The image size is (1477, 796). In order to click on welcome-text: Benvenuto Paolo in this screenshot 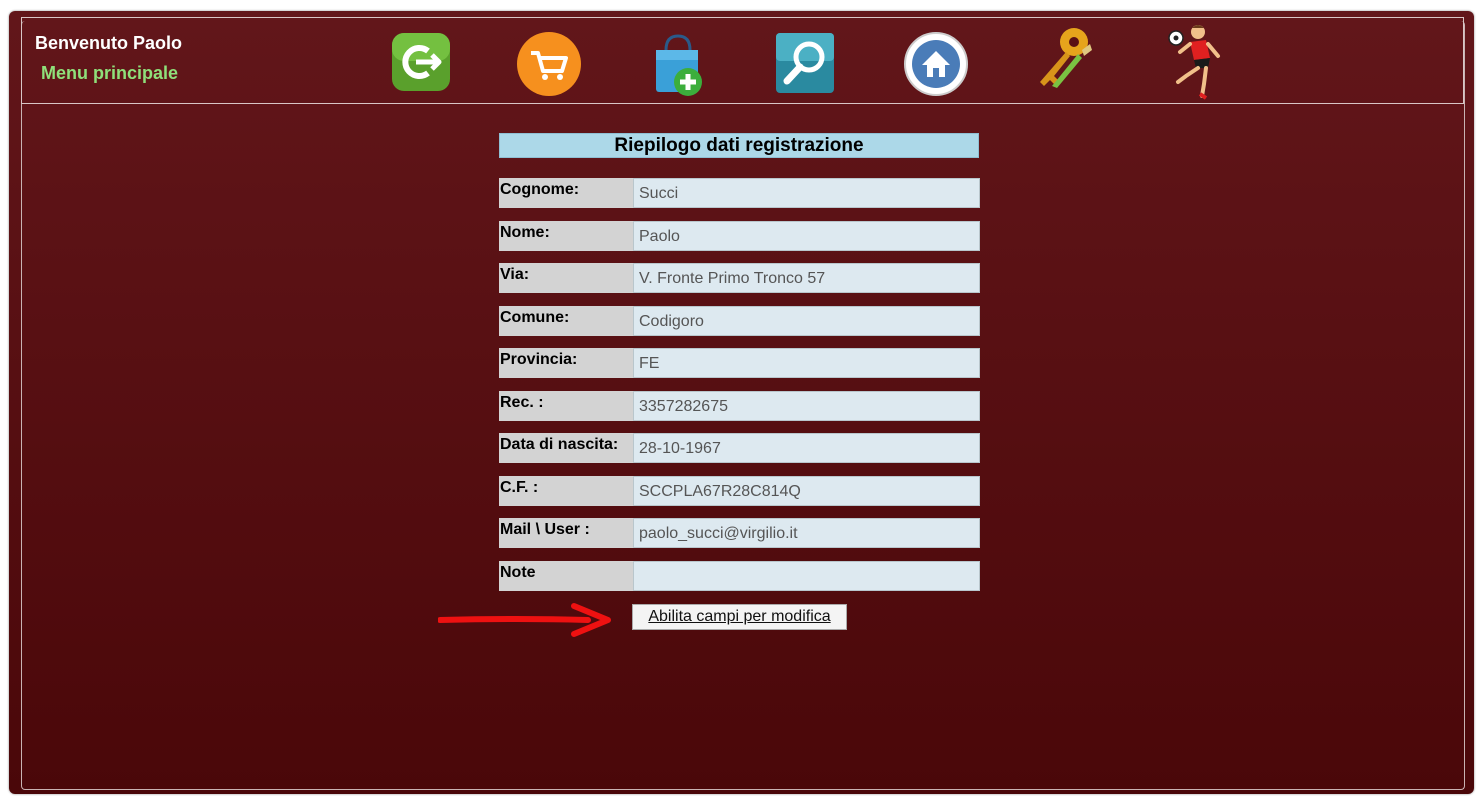, I will do `click(109, 43)`.